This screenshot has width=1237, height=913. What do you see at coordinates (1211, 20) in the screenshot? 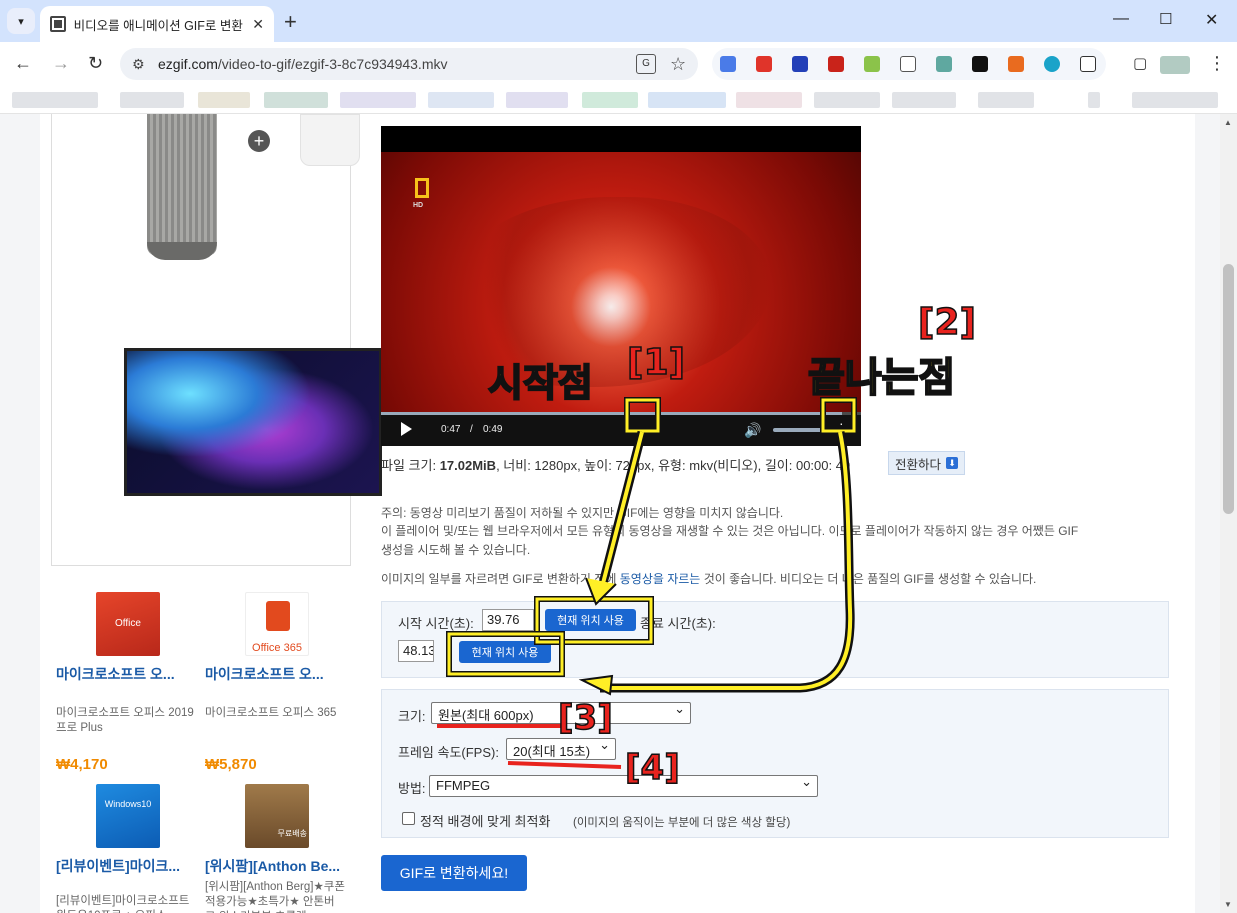
I see `close-window-icon: ✕` at bounding box center [1211, 20].